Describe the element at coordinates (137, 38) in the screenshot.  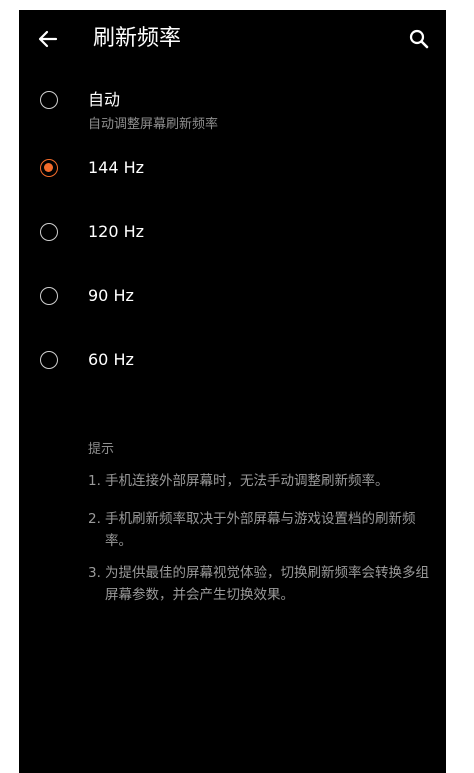
I see `page-title: 刷新频率` at that location.